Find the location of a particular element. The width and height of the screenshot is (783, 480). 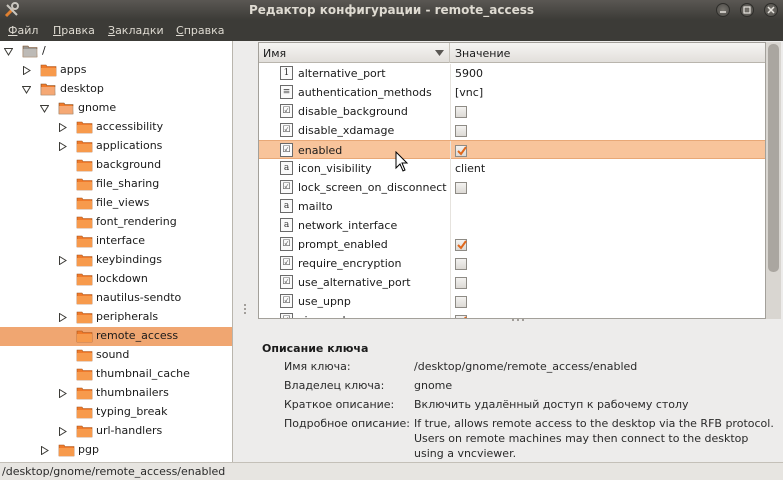

pane-splitter is located at coordinates (245, 251).